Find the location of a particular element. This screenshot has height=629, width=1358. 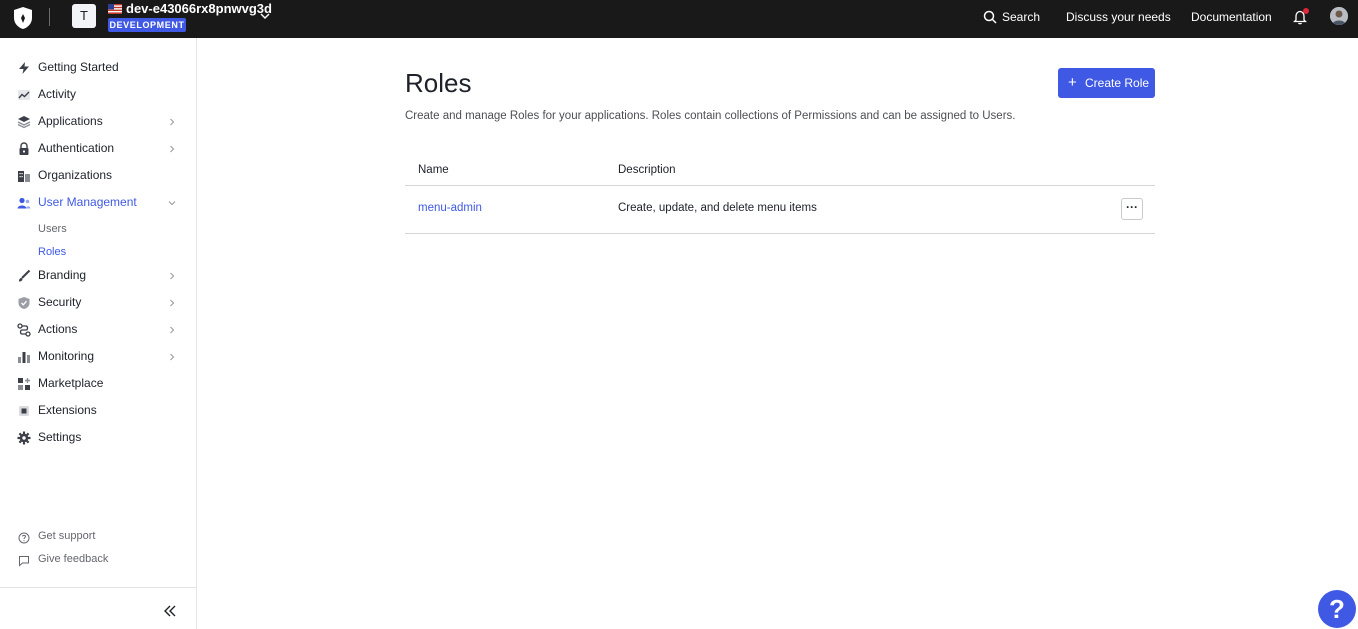

sidebar-item-monitoring: Monitoring is located at coordinates (98, 358).